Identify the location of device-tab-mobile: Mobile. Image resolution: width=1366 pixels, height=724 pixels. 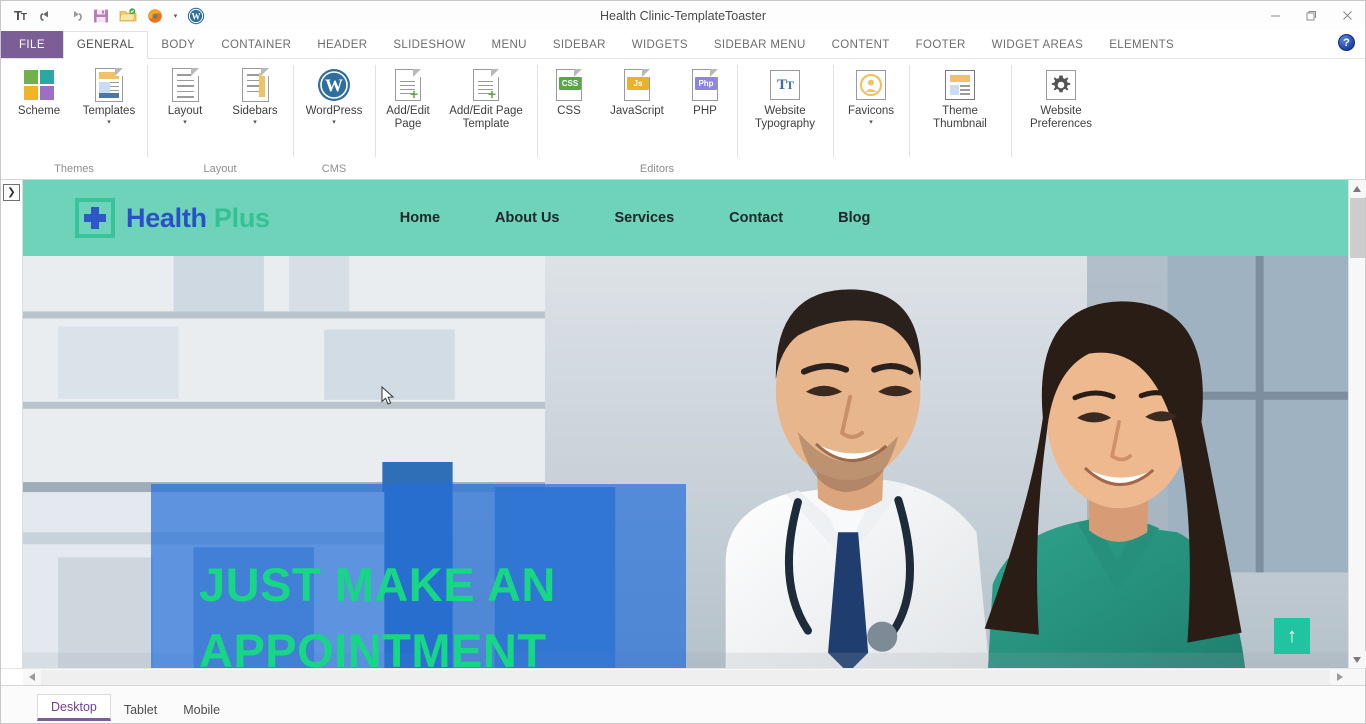
(201, 709).